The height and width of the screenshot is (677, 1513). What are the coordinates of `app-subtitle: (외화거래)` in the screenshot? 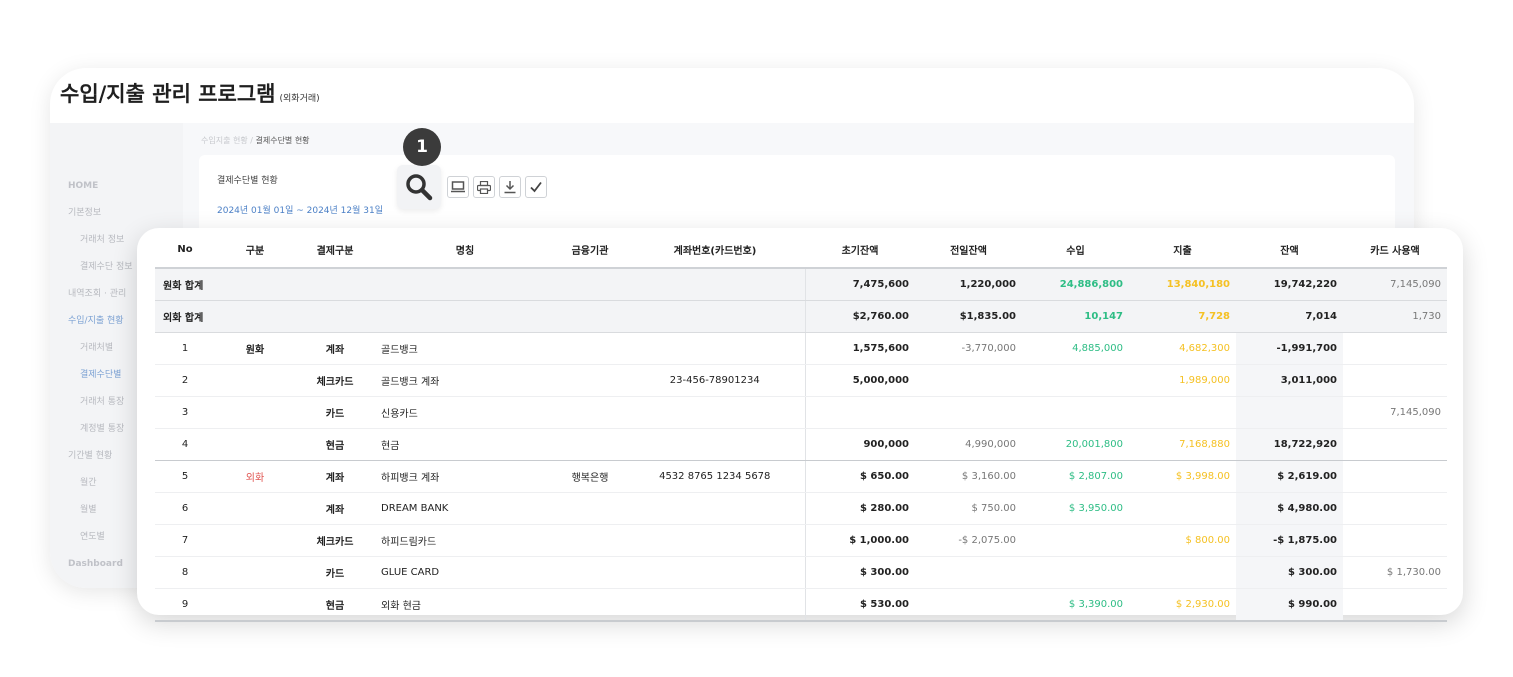 It's located at (299, 99).